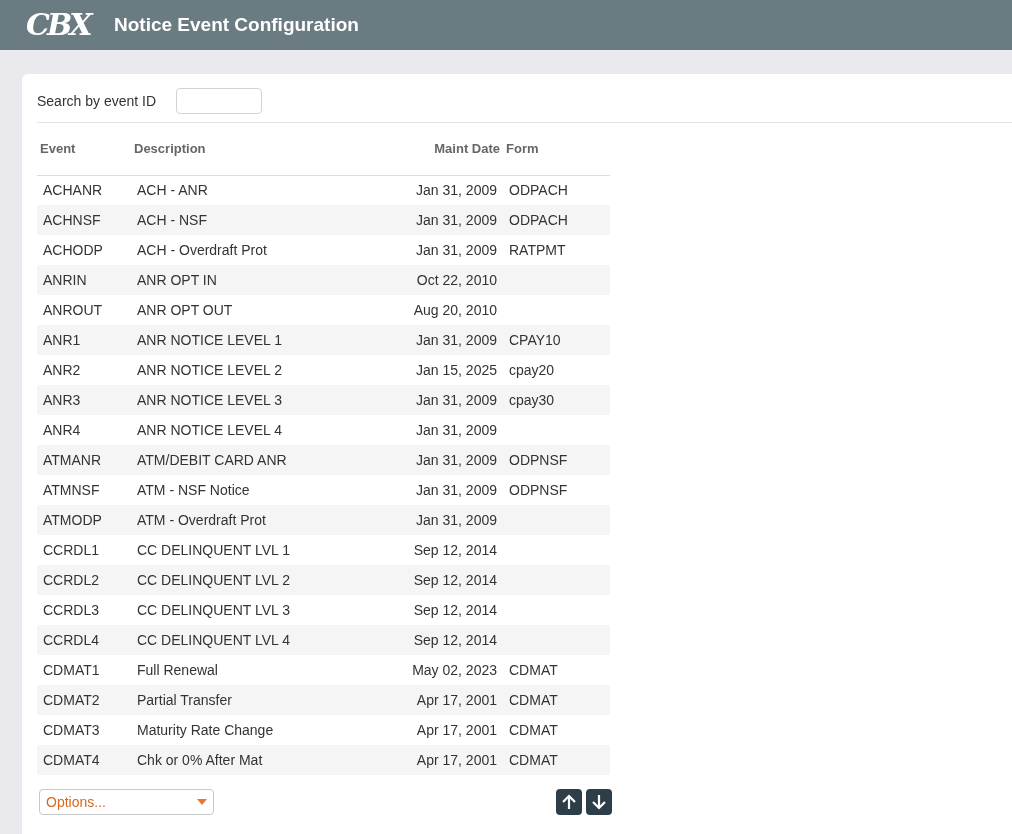 The height and width of the screenshot is (834, 1012). What do you see at coordinates (456, 369) in the screenshot?
I see `table-cell: Jan 15, 2025` at bounding box center [456, 369].